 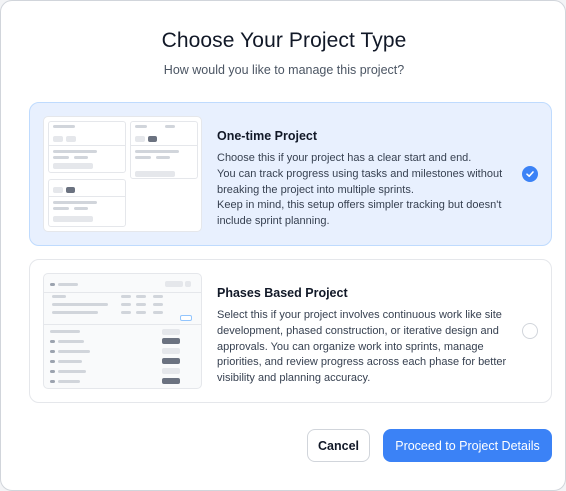 What do you see at coordinates (122, 331) in the screenshot?
I see `phases-project-preview-image` at bounding box center [122, 331].